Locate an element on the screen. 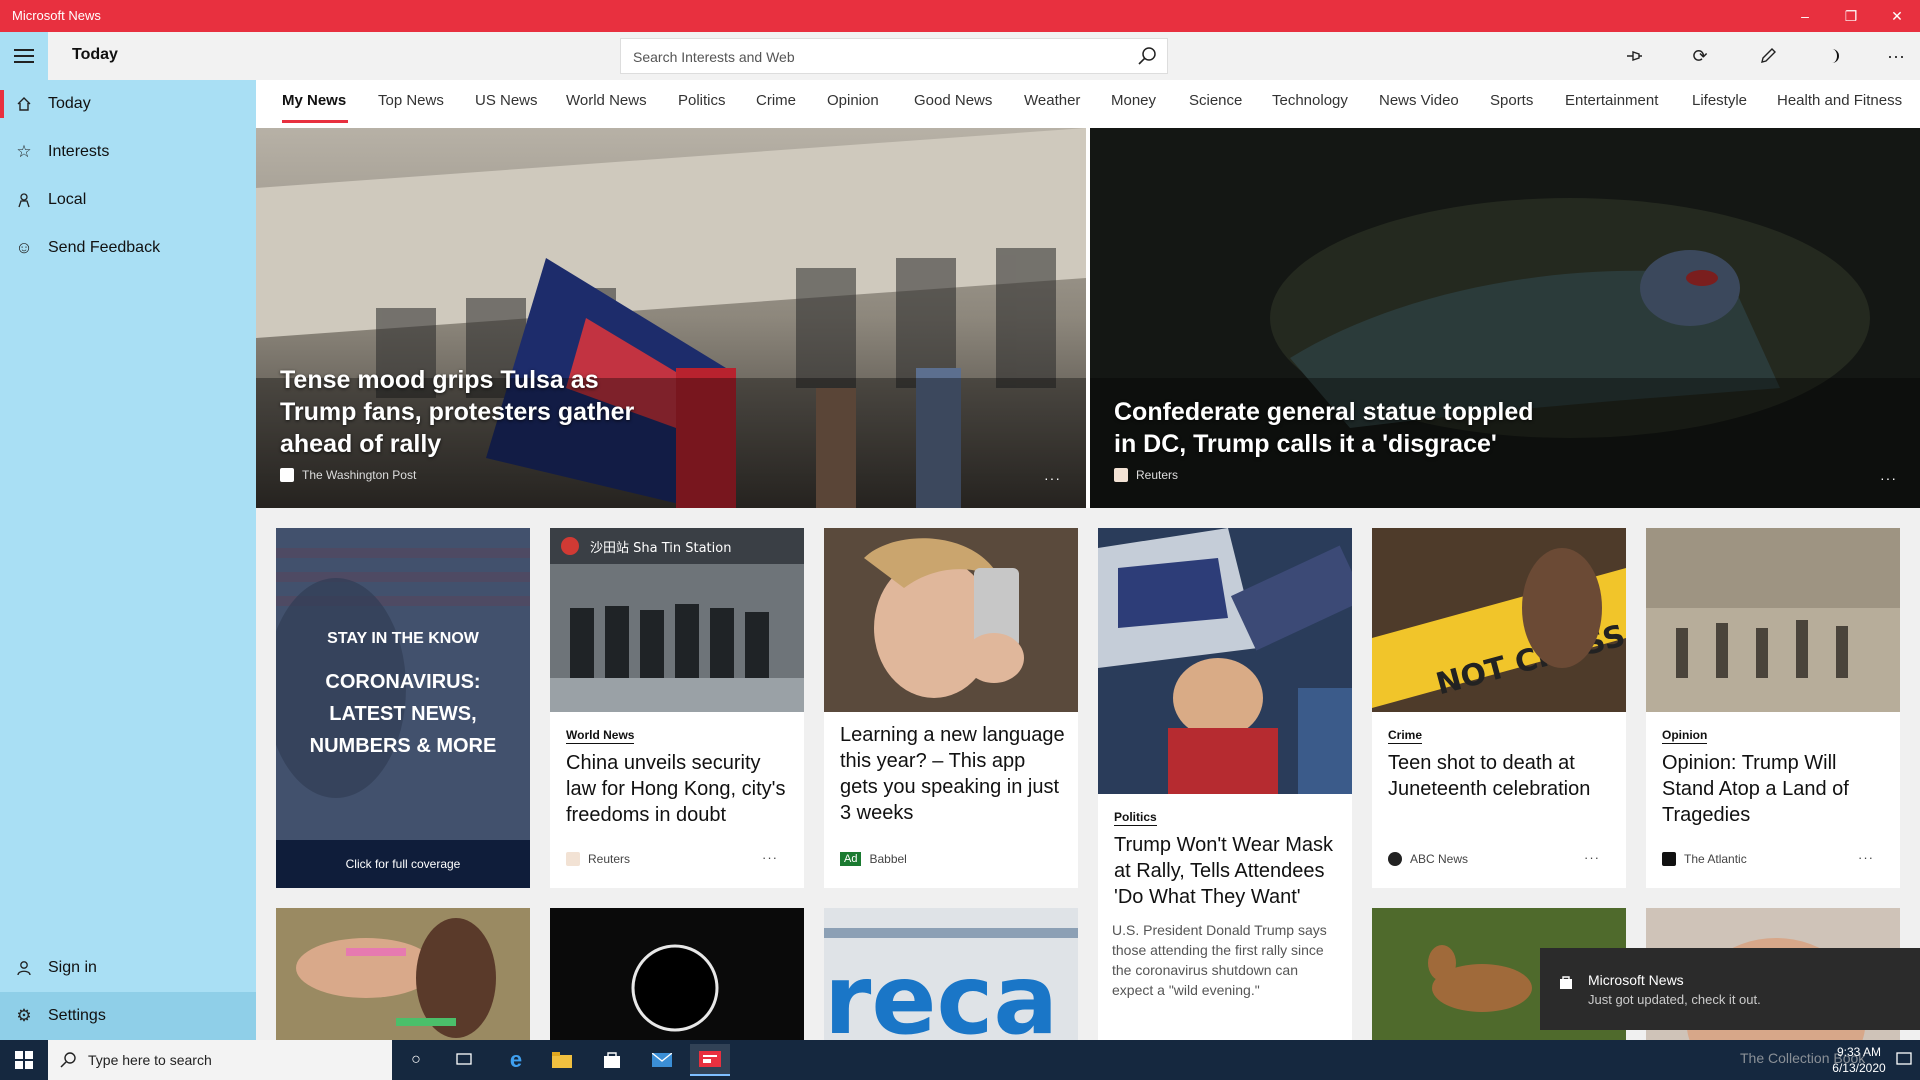 Image resolution: width=1920 pixels, height=1080 pixels. card-source: Ad Babbel is located at coordinates (873, 859).